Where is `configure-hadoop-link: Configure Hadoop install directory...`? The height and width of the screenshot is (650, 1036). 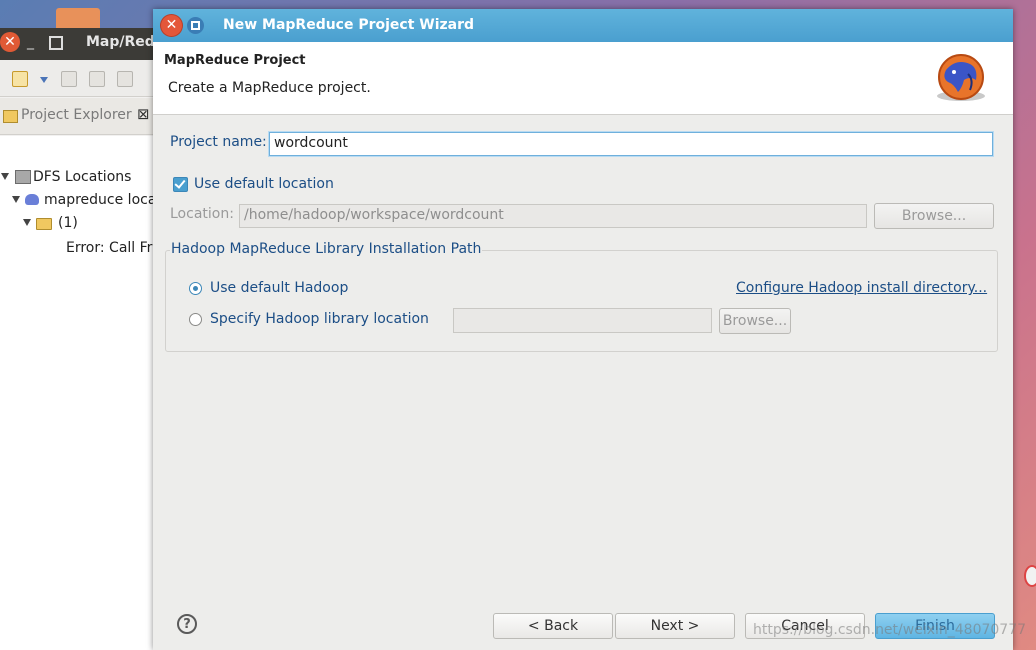
configure-hadoop-link: Configure Hadoop install directory... is located at coordinates (861, 288).